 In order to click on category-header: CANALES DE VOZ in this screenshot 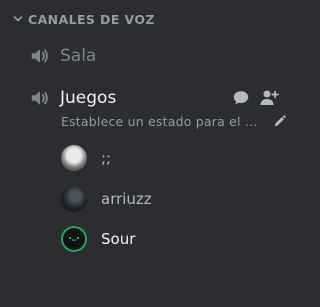, I will do `click(83, 19)`.